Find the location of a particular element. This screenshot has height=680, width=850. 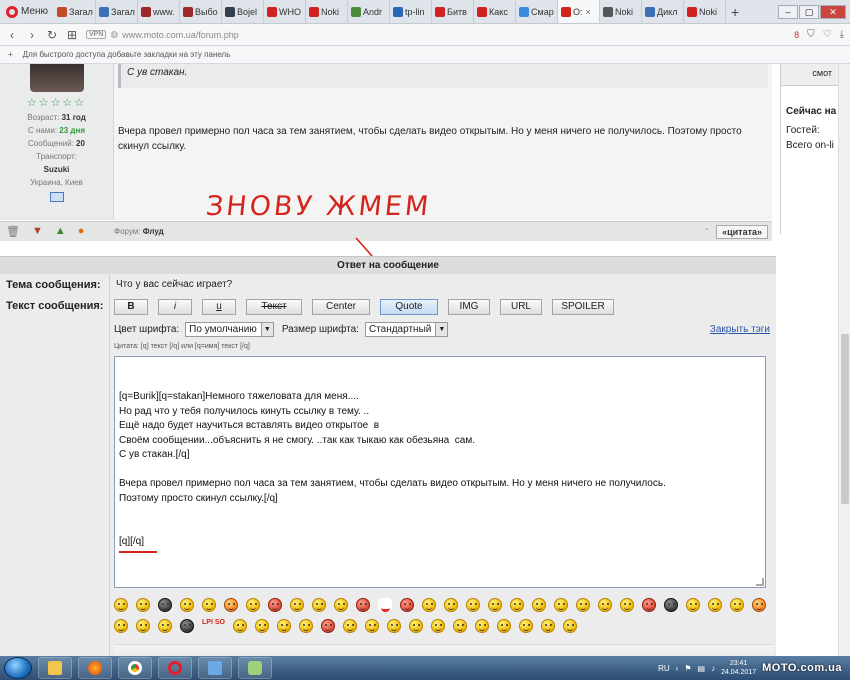

back-icon: ‹ is located at coordinates (12, 35).